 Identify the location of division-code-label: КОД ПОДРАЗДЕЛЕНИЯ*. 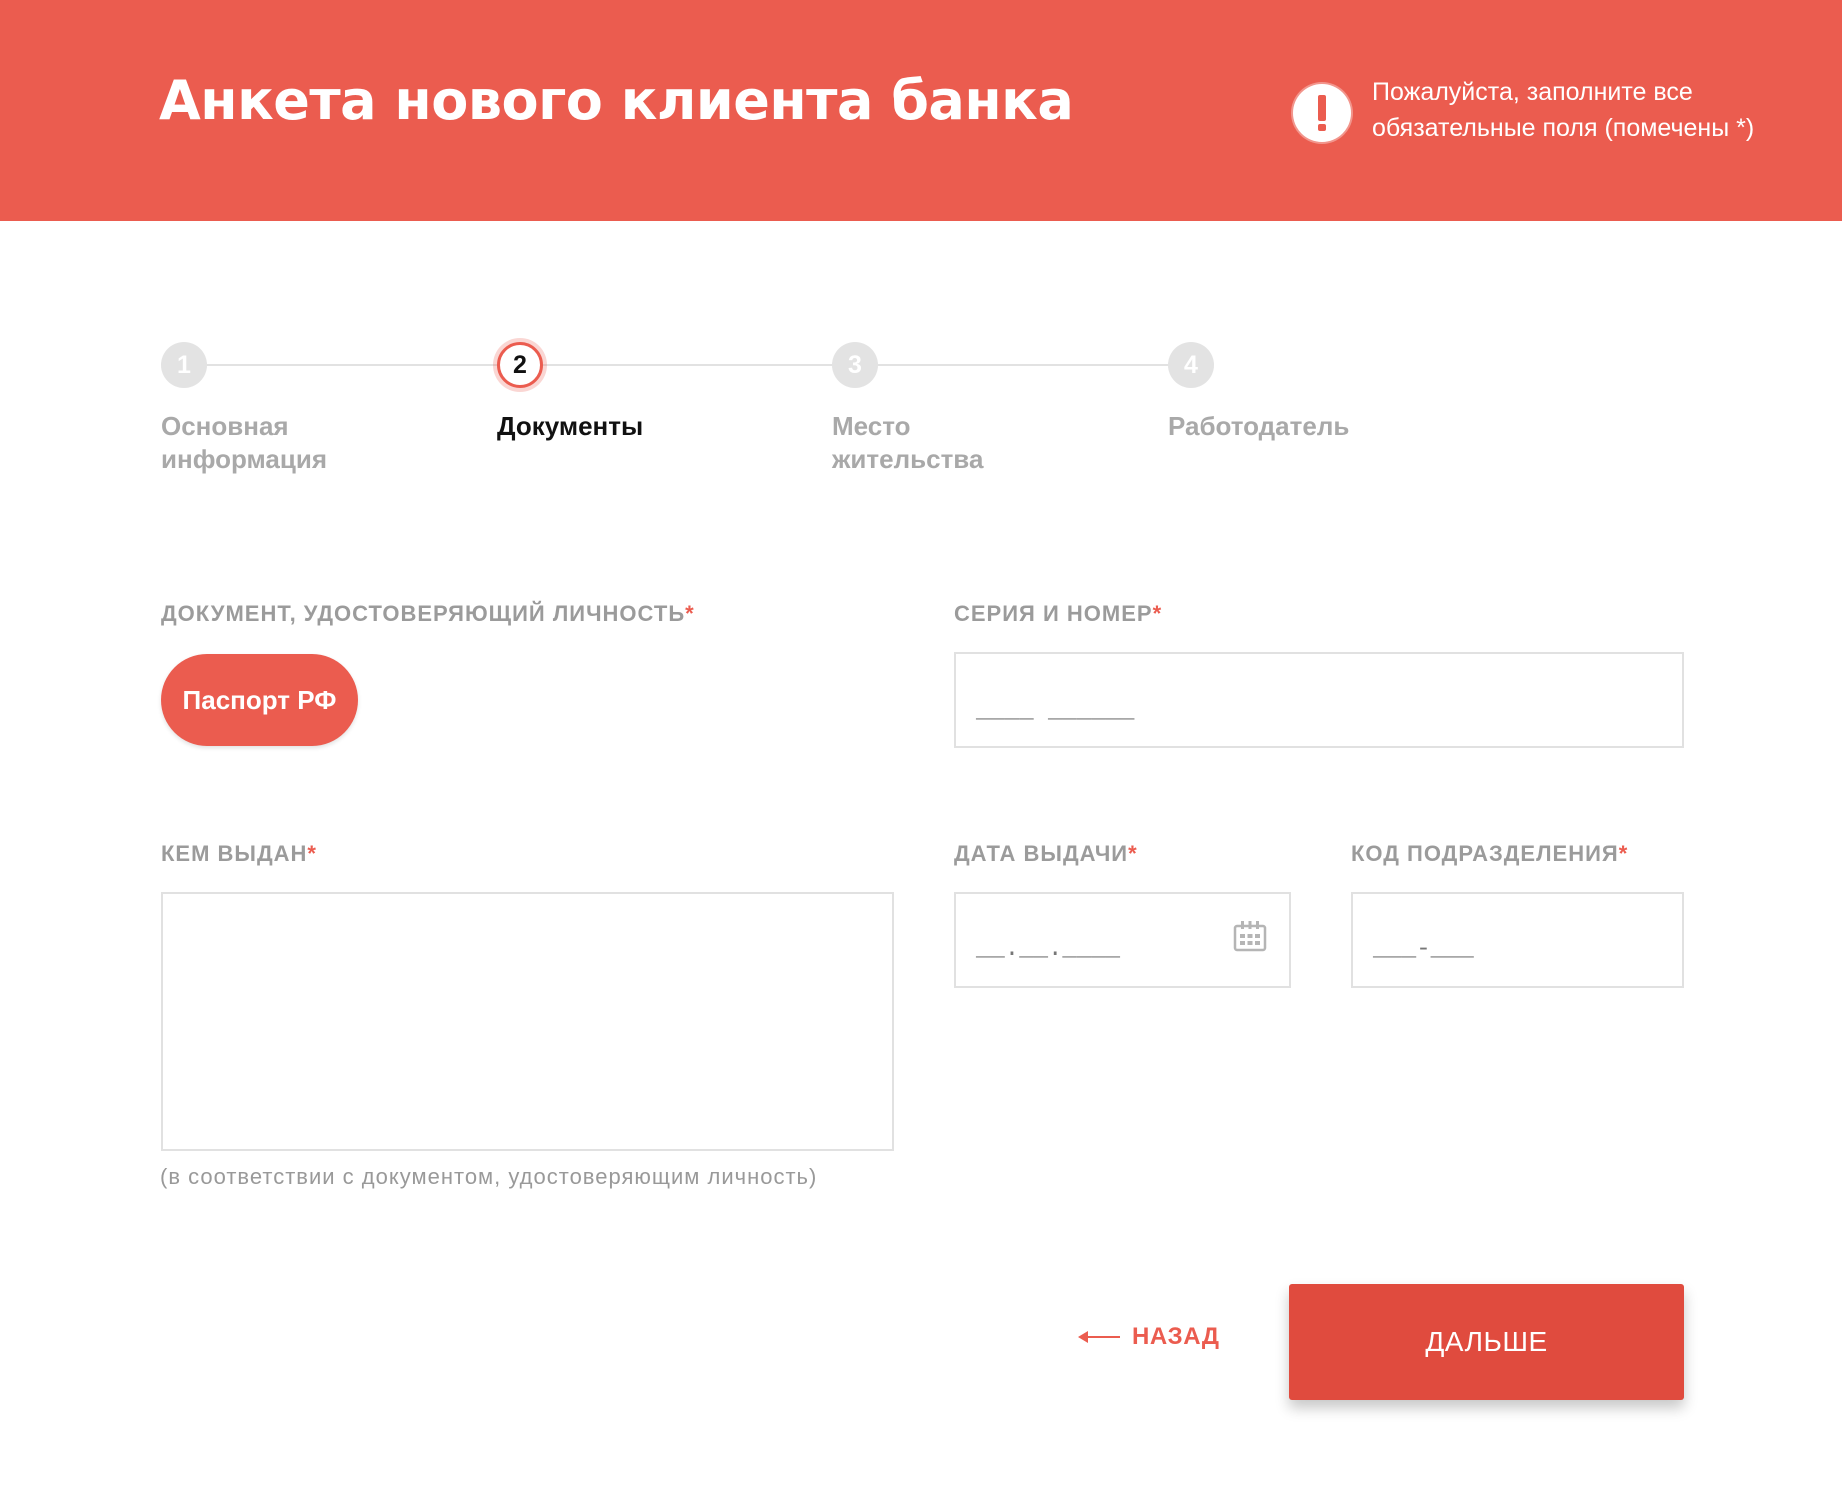
(1489, 854).